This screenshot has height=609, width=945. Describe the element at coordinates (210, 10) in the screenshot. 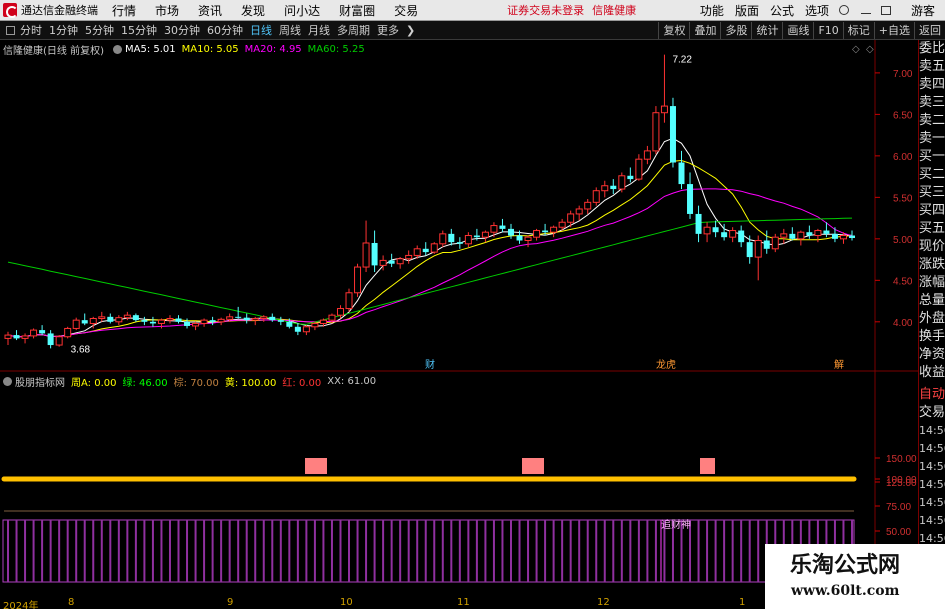

I see `menu-item-zixun: 资讯` at that location.